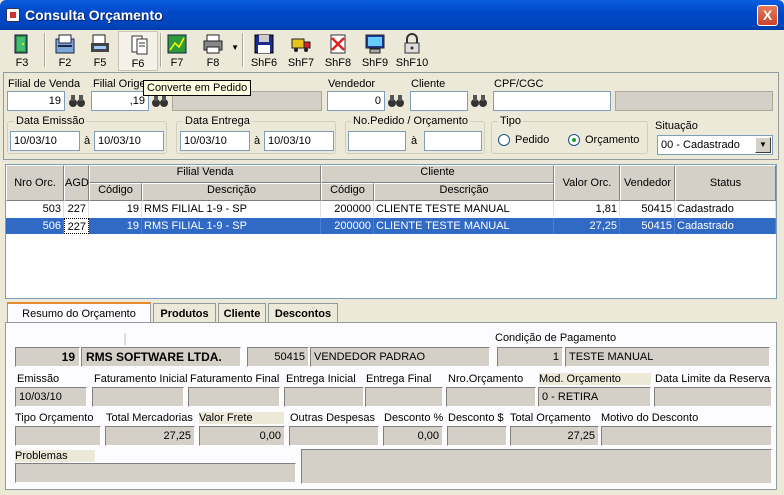  I want to click on total-orcamento-value: 27,25, so click(554, 436).